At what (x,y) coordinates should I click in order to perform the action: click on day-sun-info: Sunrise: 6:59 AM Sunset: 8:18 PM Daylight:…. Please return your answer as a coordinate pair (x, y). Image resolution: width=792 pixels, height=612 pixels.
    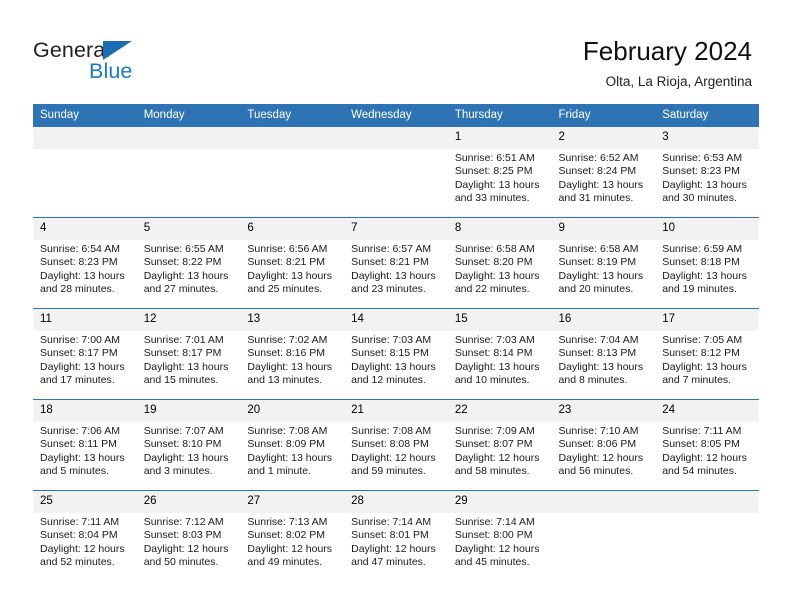
    Looking at the image, I should click on (707, 268).